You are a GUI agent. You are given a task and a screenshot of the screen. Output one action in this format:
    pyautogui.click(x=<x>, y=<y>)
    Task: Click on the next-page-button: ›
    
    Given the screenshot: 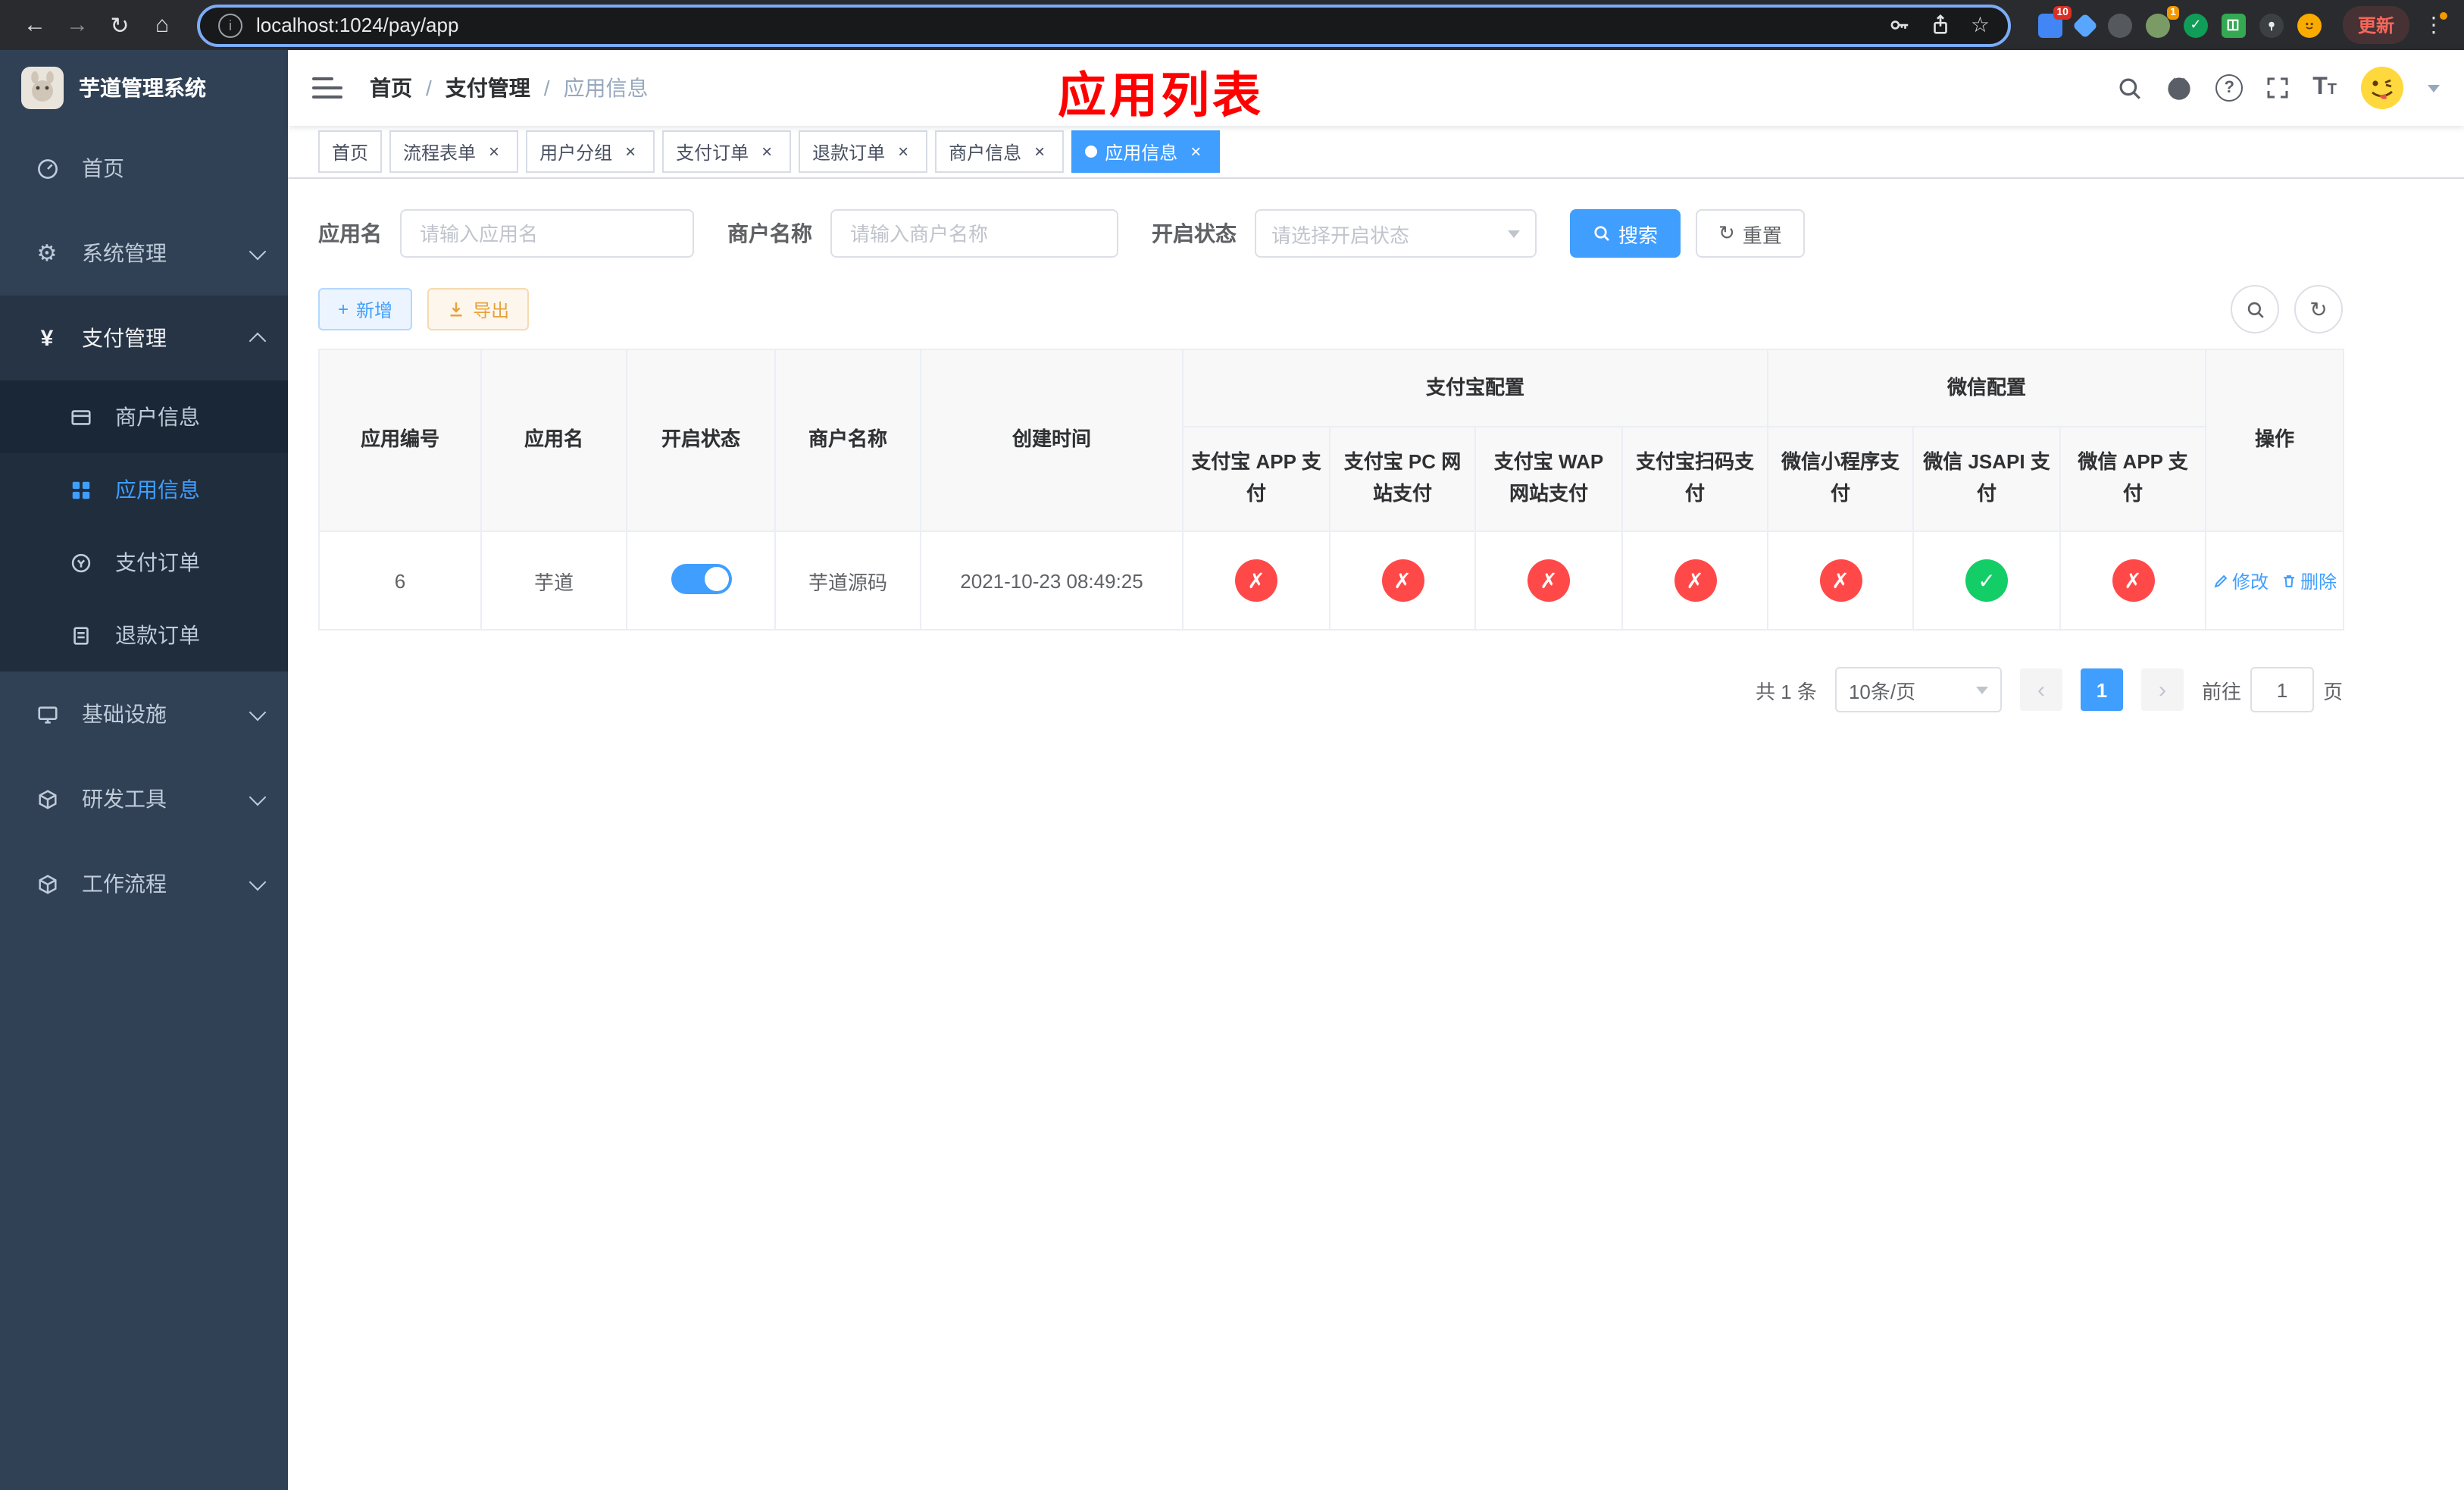 What is the action you would take?
    pyautogui.click(x=2162, y=690)
    